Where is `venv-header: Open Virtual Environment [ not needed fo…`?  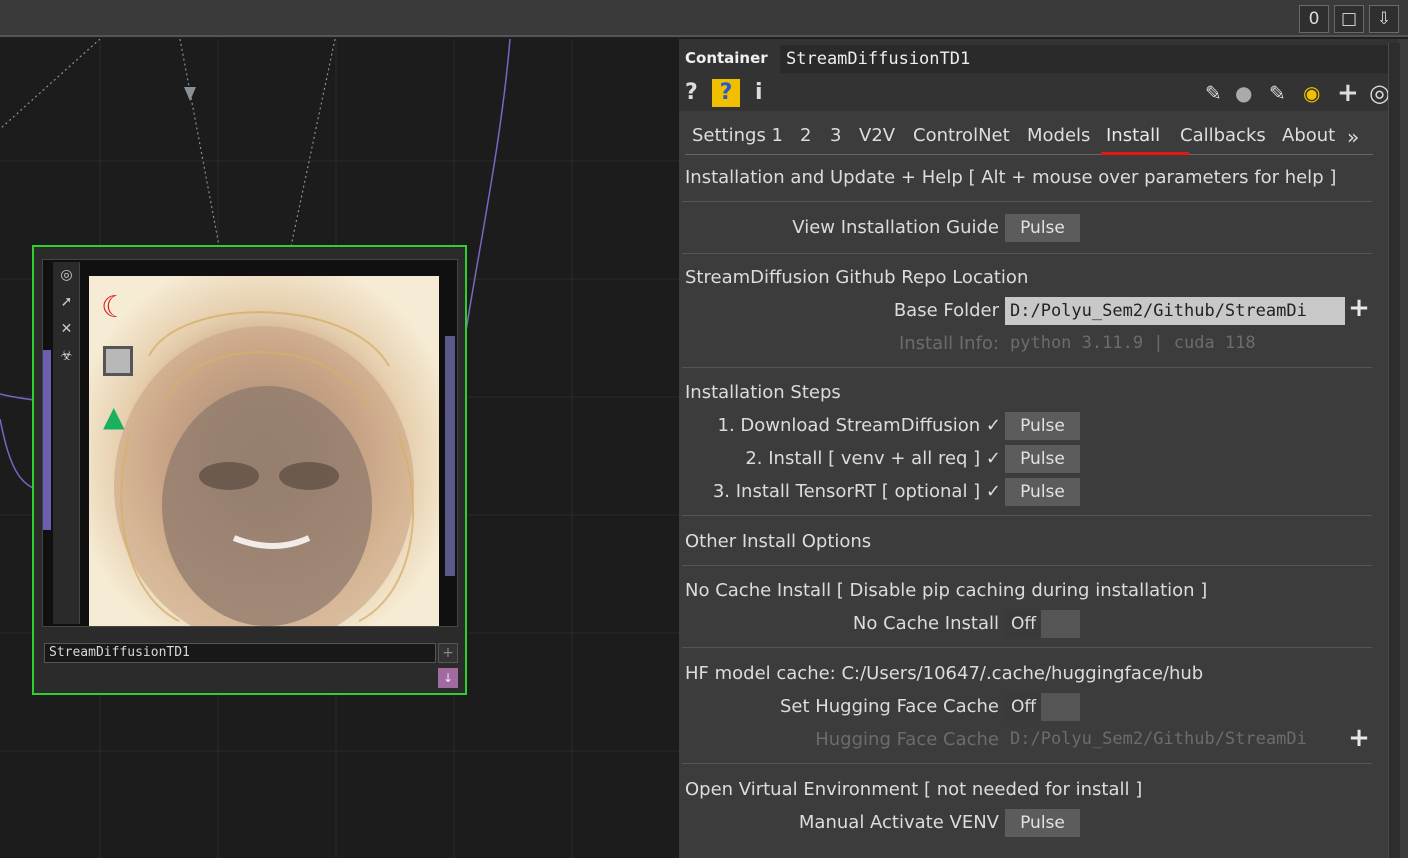
venv-header: Open Virtual Environment [ not needed fo… is located at coordinates (914, 789).